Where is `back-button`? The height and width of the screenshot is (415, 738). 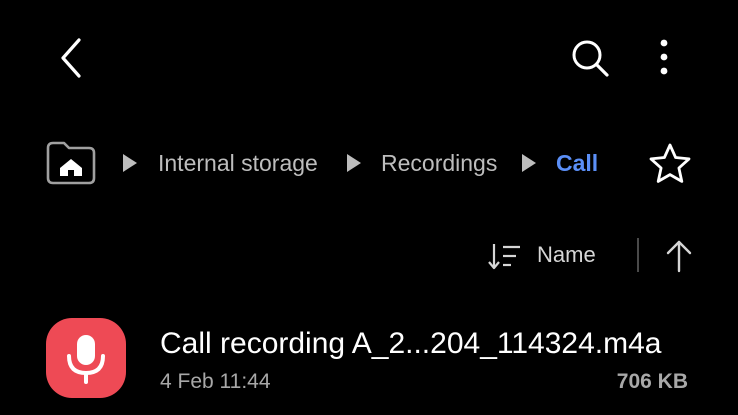 back-button is located at coordinates (72, 58).